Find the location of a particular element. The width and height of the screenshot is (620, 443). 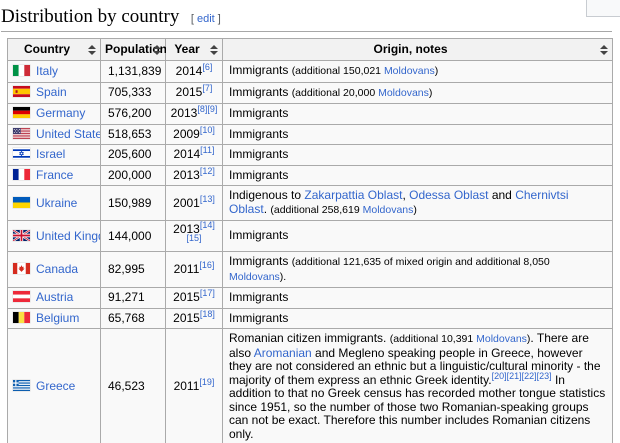

year-cell: 2009[10] is located at coordinates (194, 134).